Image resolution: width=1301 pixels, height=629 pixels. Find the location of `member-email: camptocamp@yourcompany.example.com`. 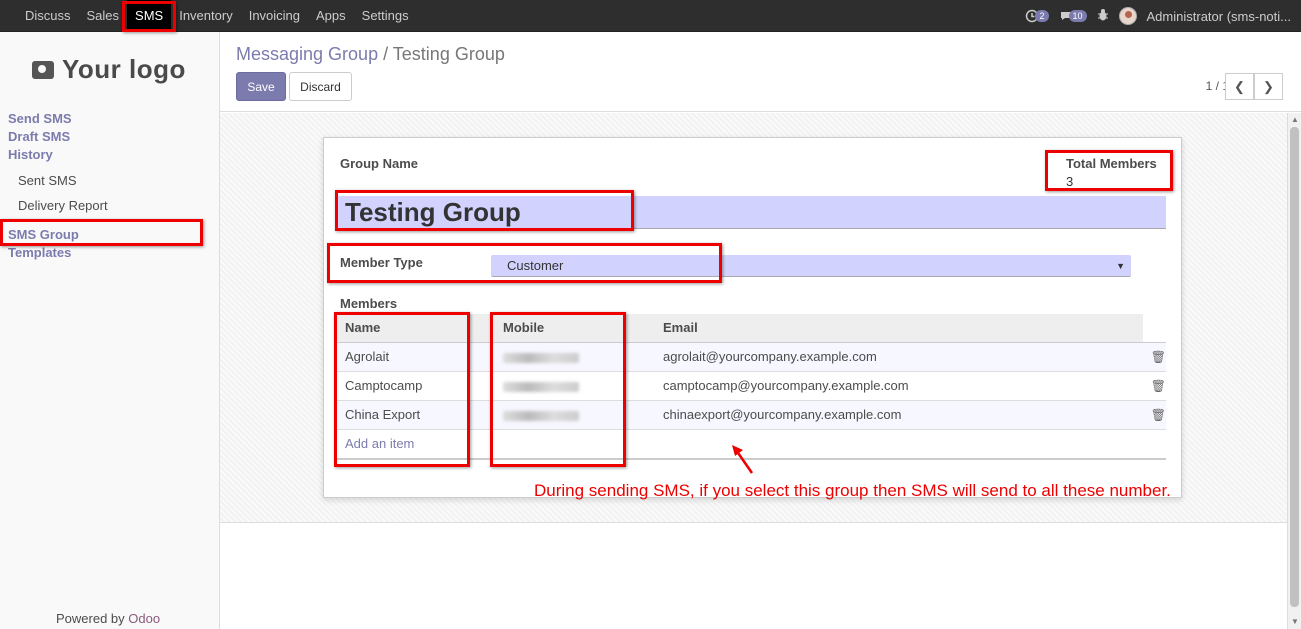

member-email: camptocamp@yourcompany.example.com is located at coordinates (899, 386).